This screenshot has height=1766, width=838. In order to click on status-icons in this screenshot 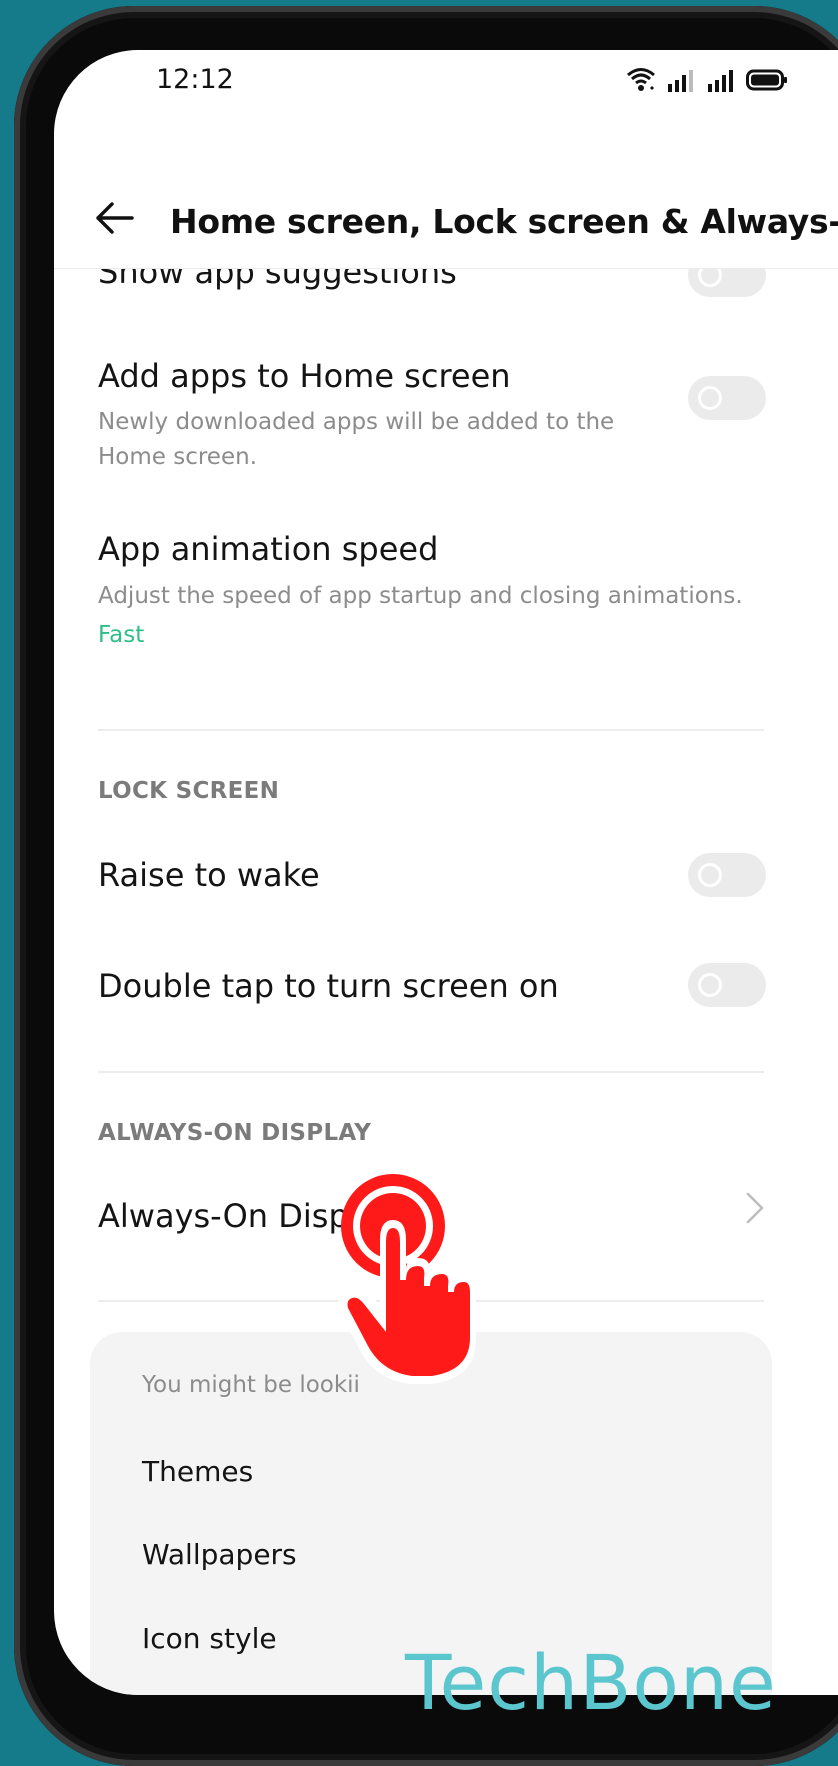, I will do `click(707, 77)`.